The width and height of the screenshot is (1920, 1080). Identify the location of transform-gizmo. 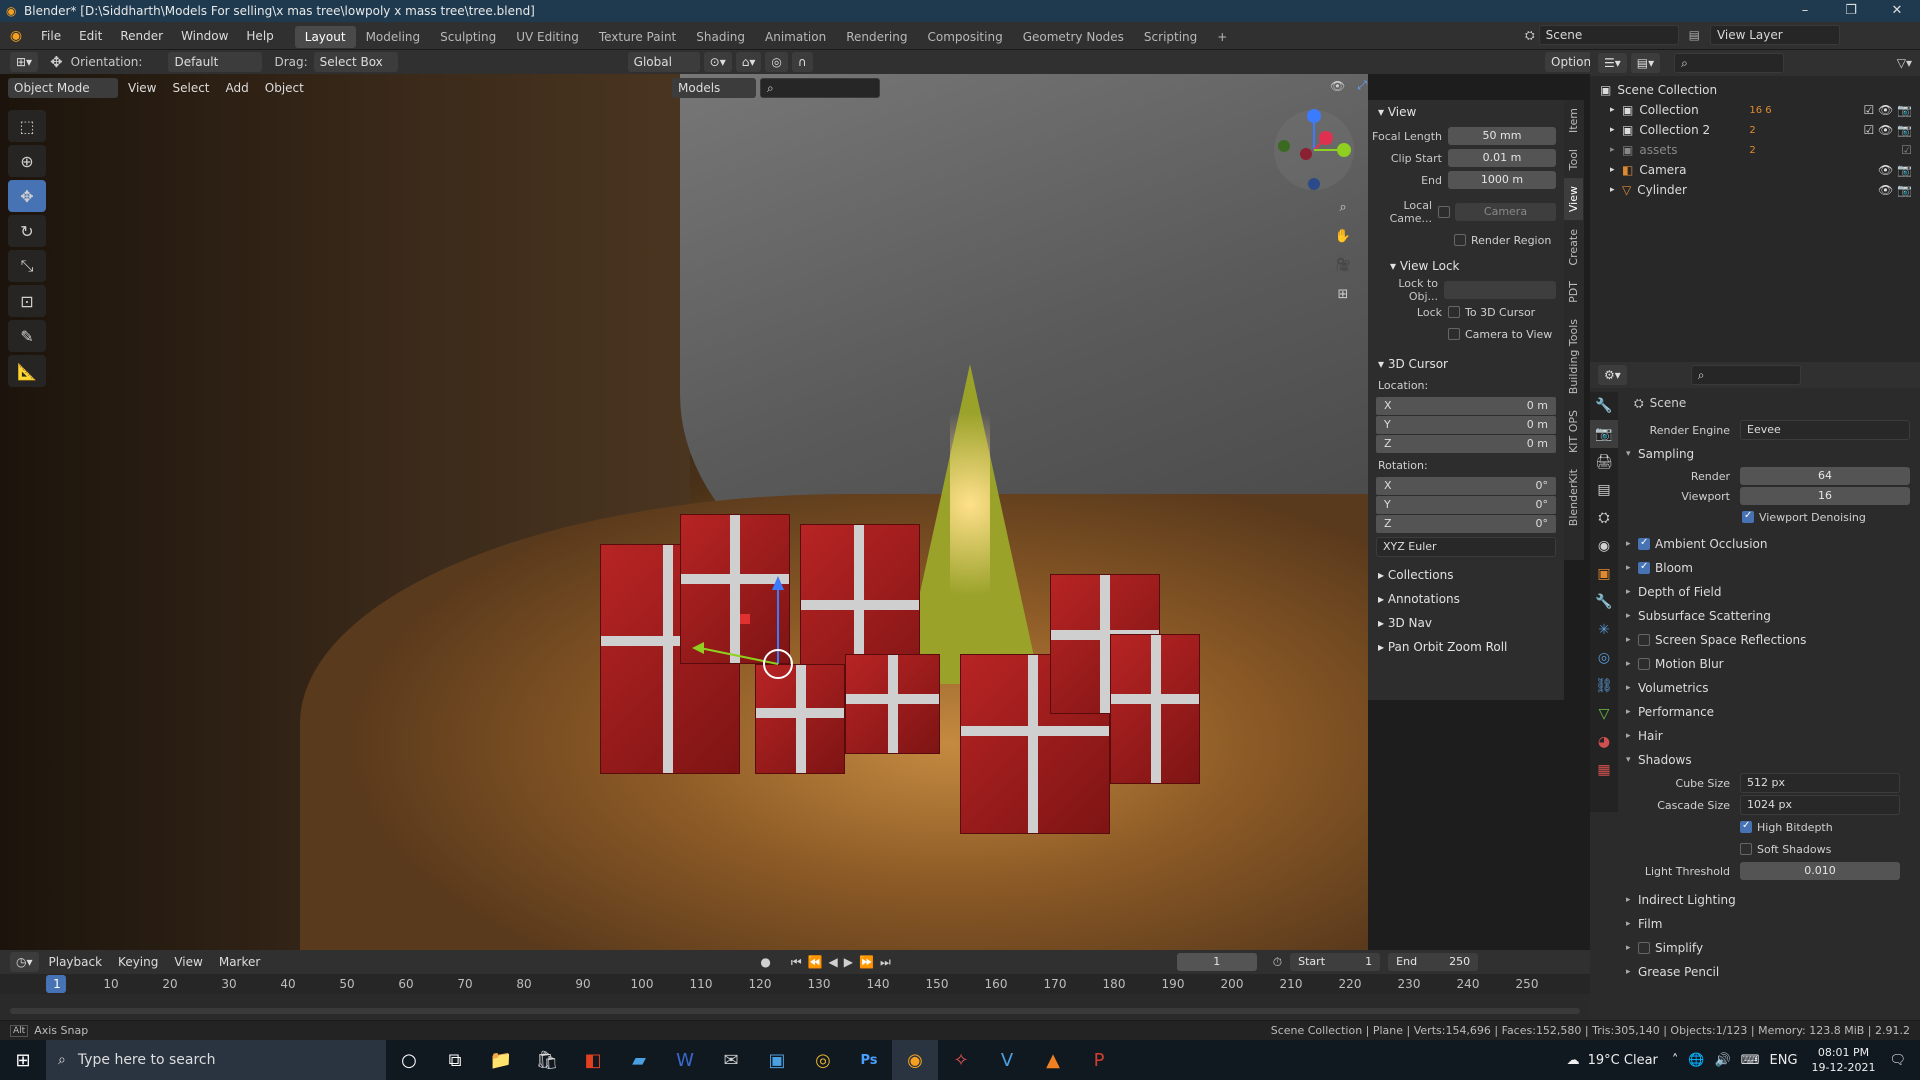
(740, 629).